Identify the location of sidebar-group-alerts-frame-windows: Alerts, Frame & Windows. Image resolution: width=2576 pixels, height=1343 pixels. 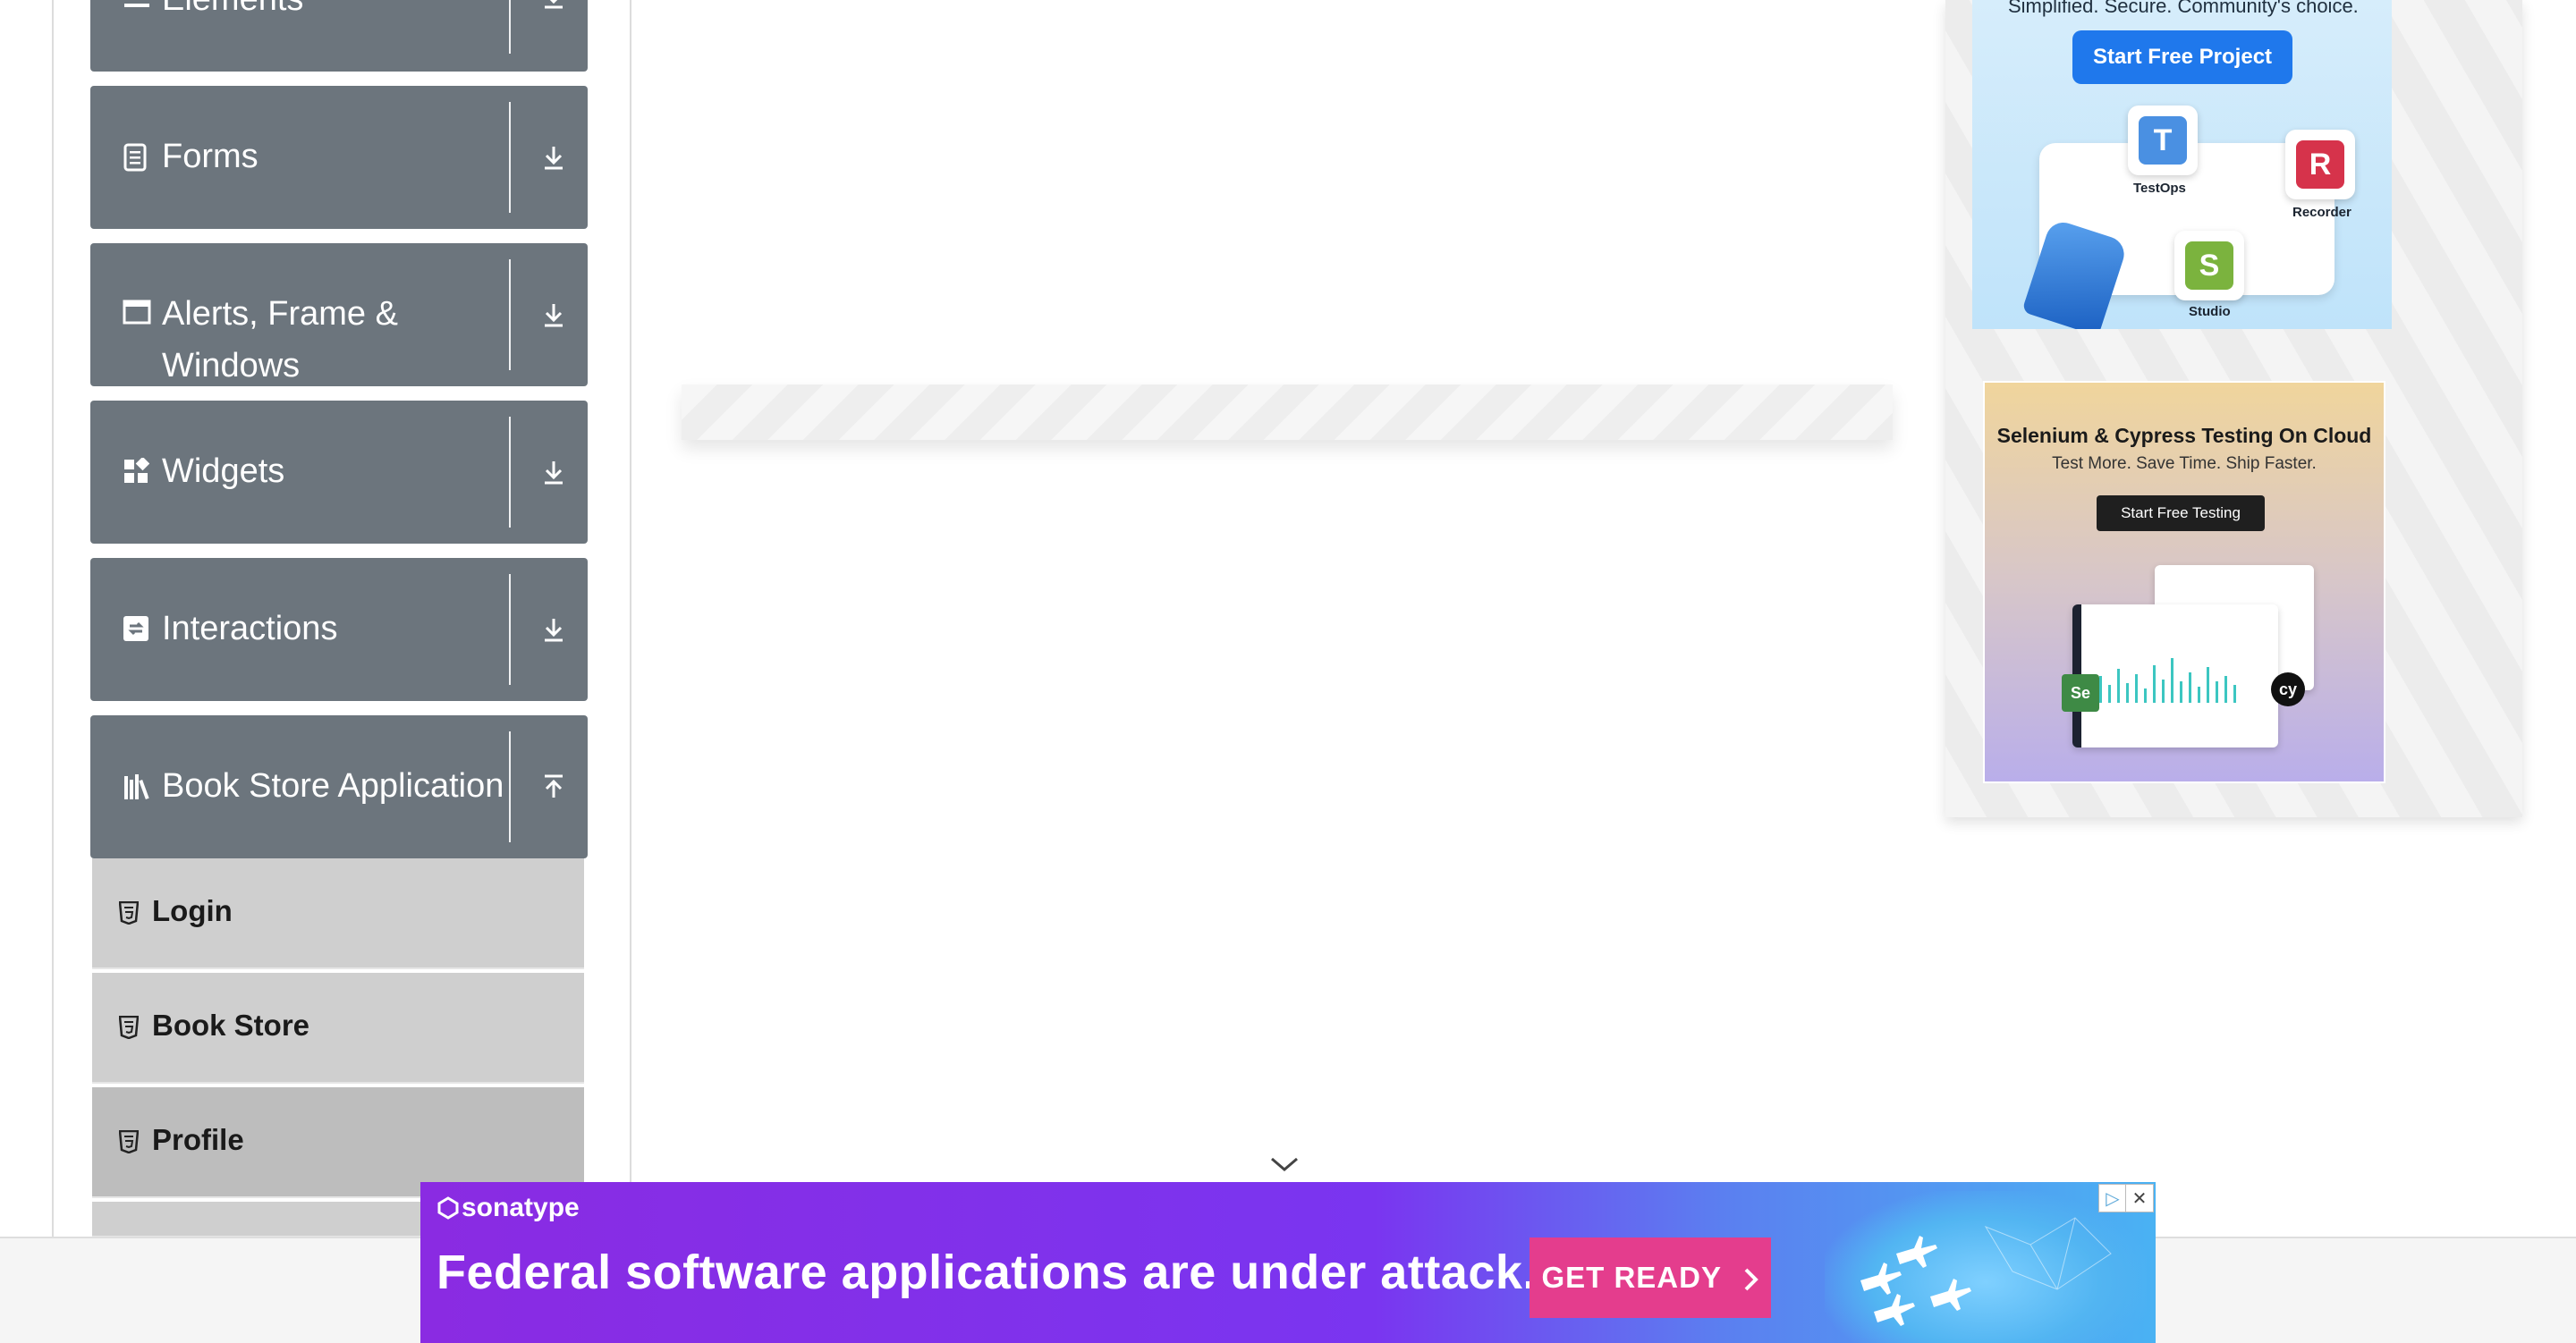
(339, 314).